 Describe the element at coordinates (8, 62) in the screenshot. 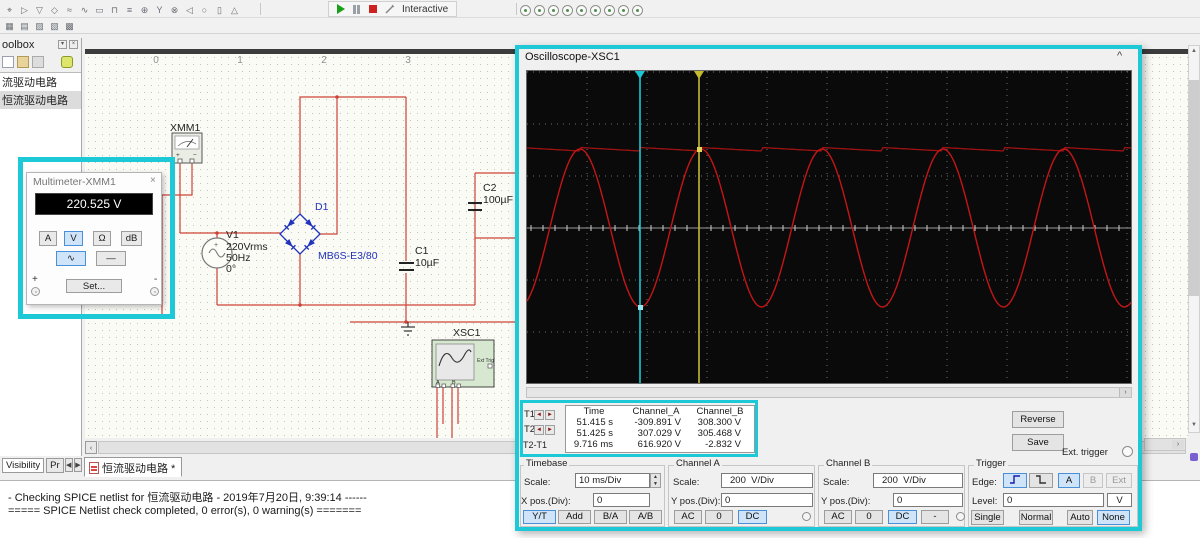

I see `new-document-icon` at that location.